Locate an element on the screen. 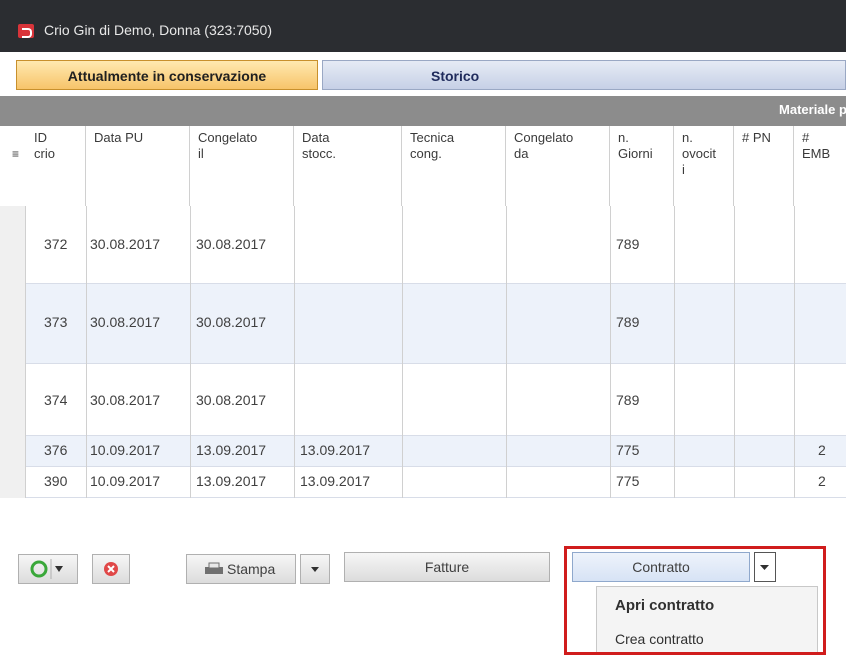 Image resolution: width=846 pixels, height=655 pixels. cell-id: 372 is located at coordinates (56, 244).